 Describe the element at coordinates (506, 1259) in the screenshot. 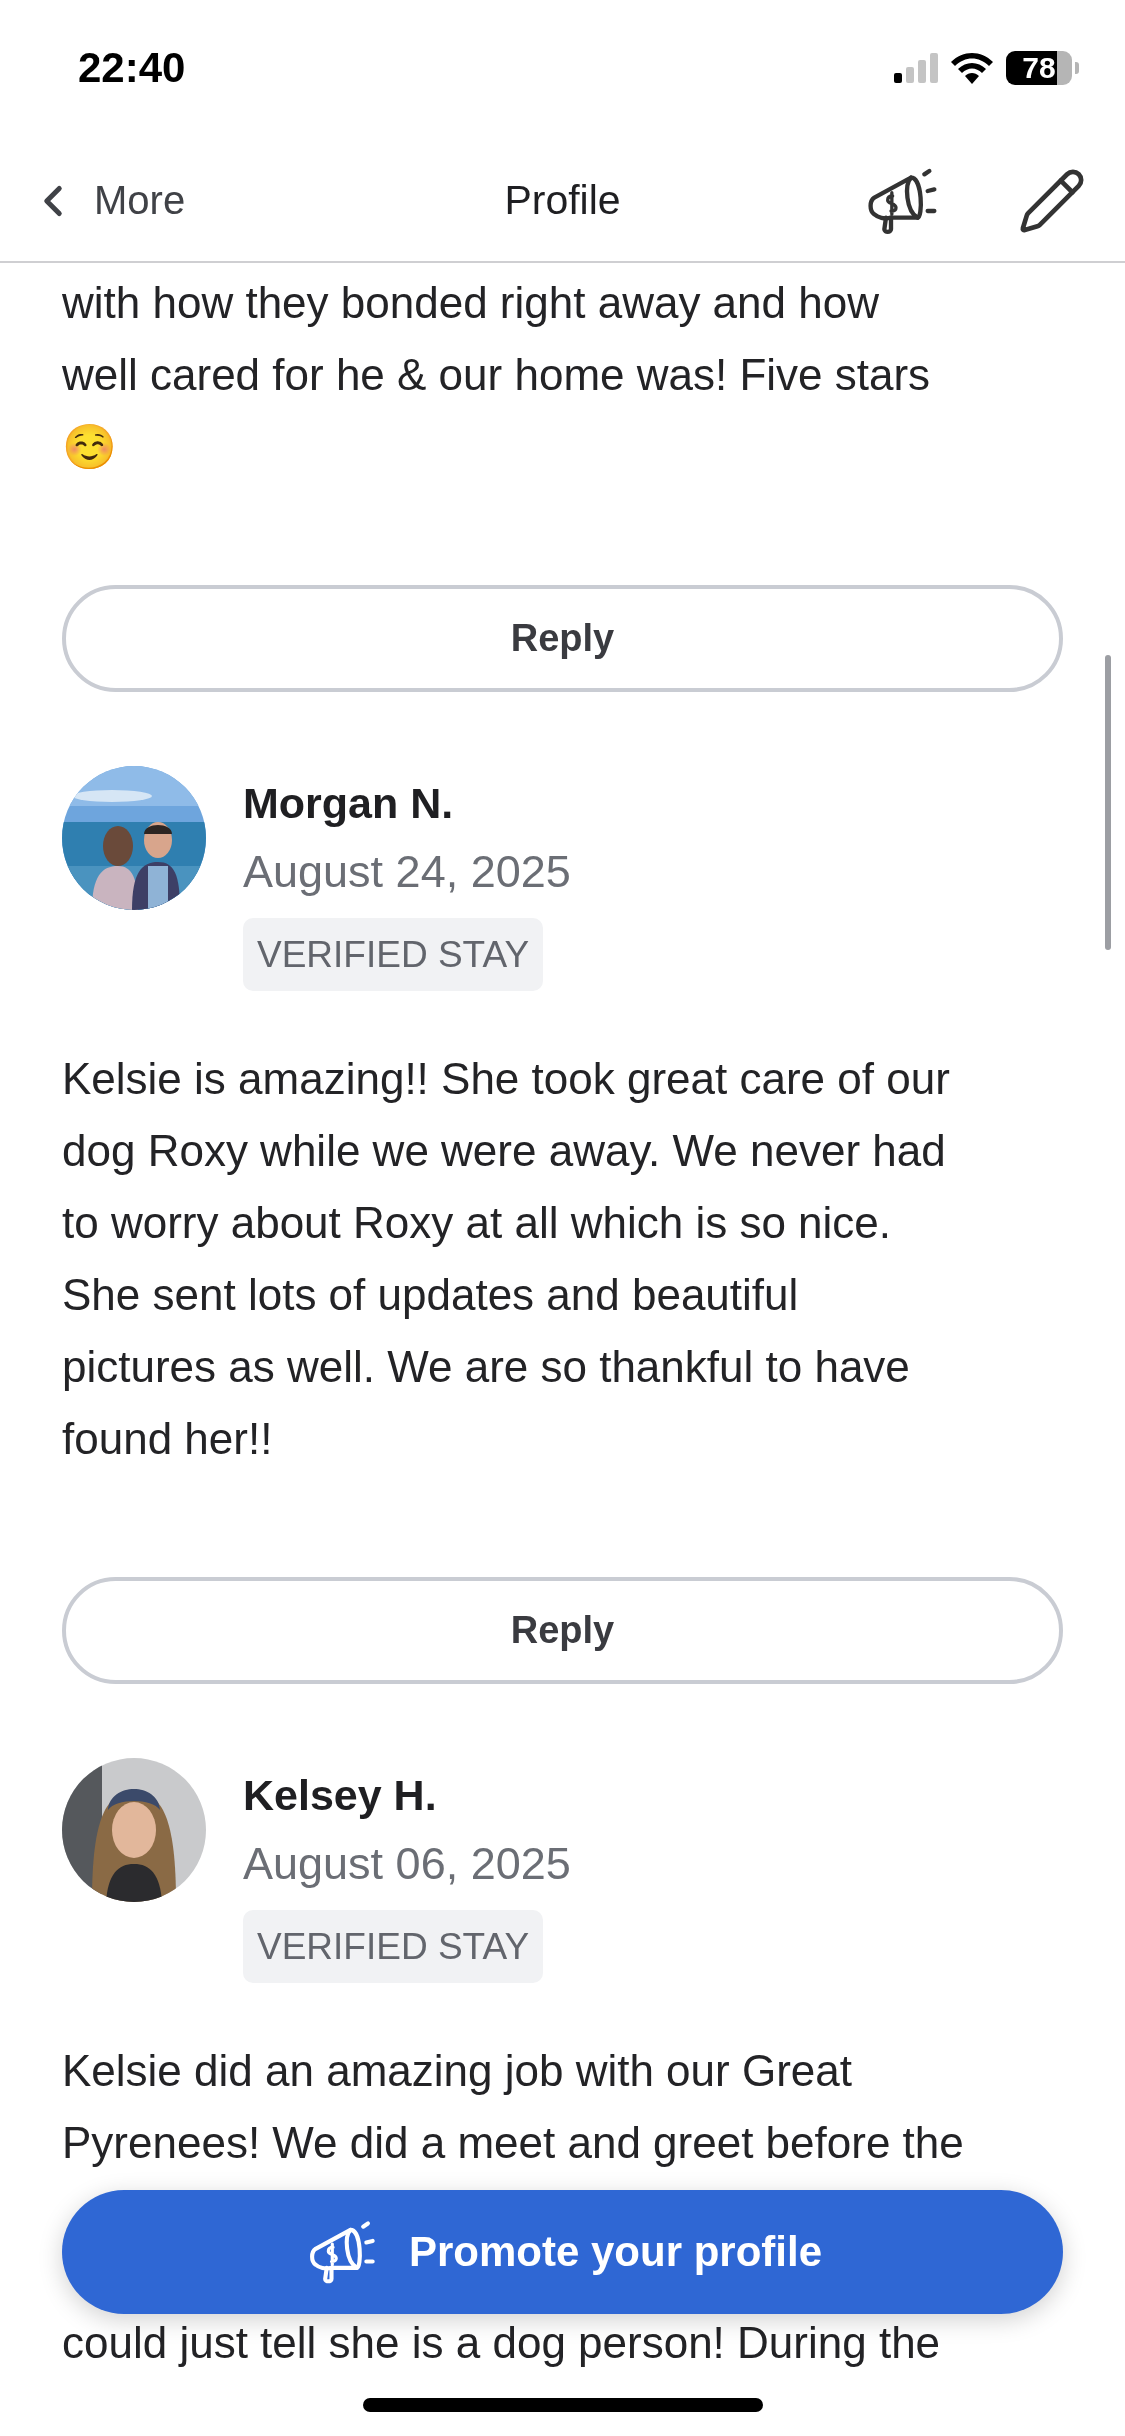

I see `review-text: Kelsie is amazing!! She took great care of our dog Roxy while we were away. We never had to worry about Roxy at all which is so nice. She sent lots of updates and beautiful pictures as well. We are so thankful to have found her!!` at that location.